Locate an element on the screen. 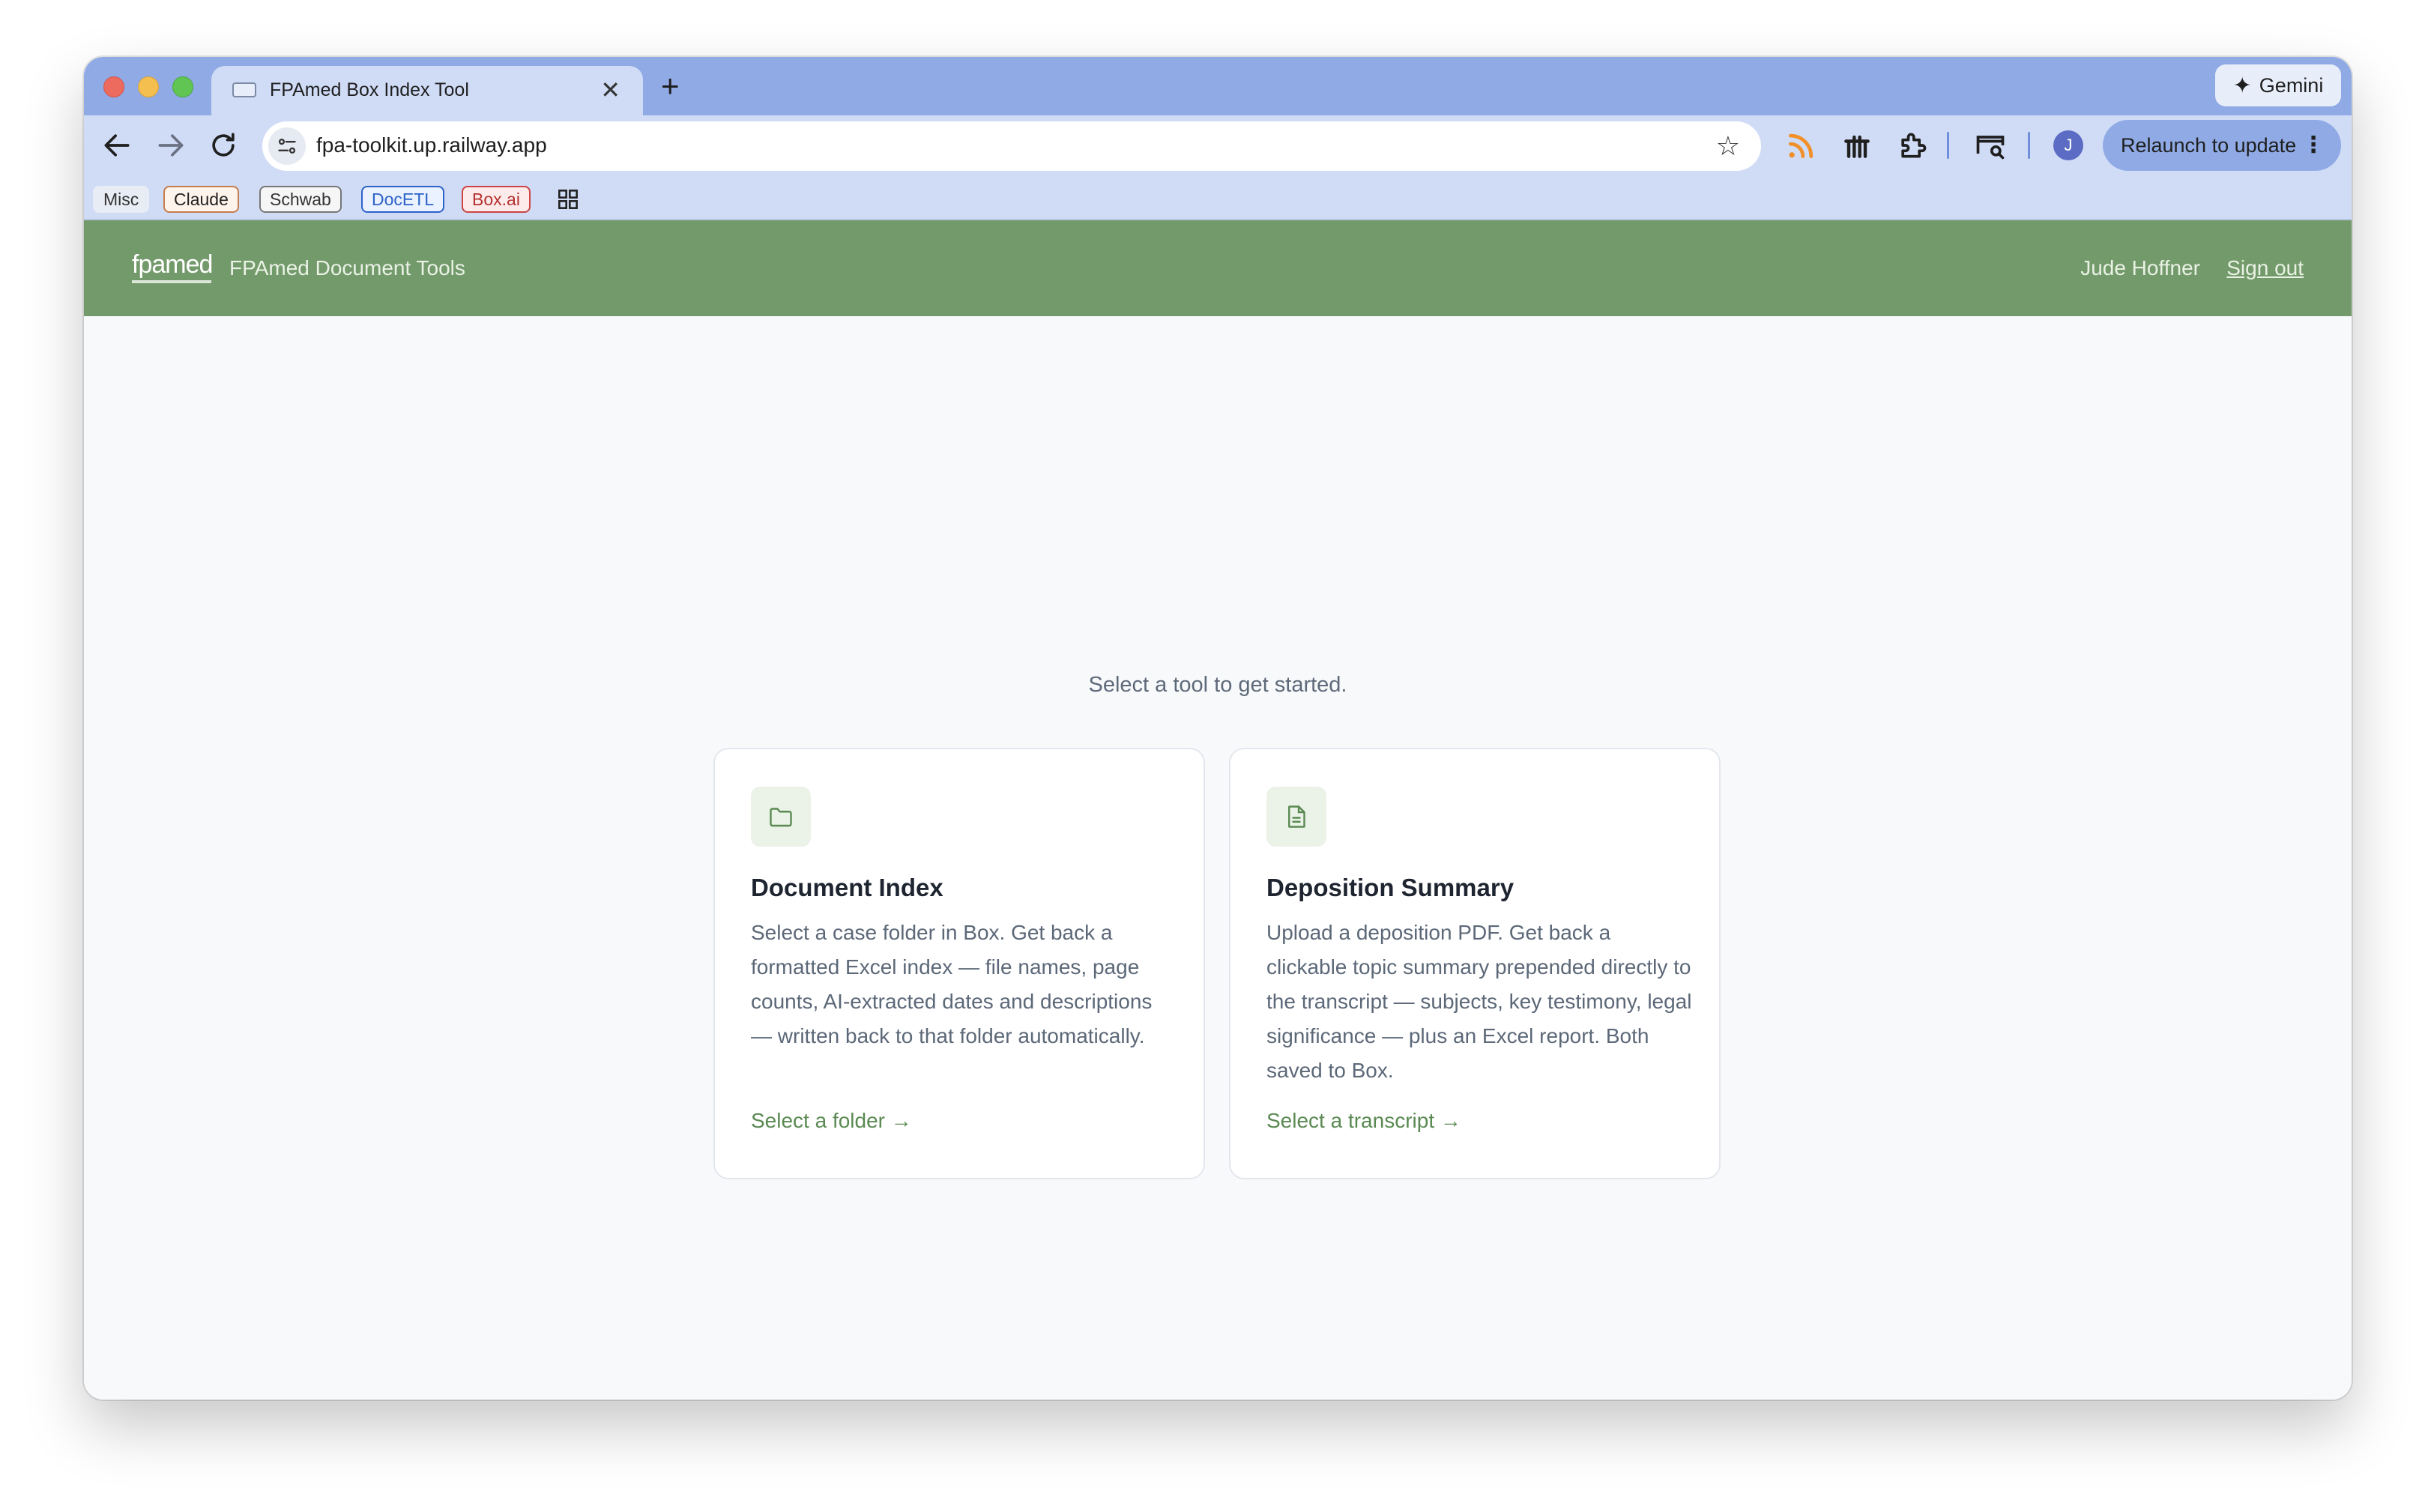 Image resolution: width=2434 pixels, height=1512 pixels. bookmark-claude: Claude is located at coordinates (201, 199).